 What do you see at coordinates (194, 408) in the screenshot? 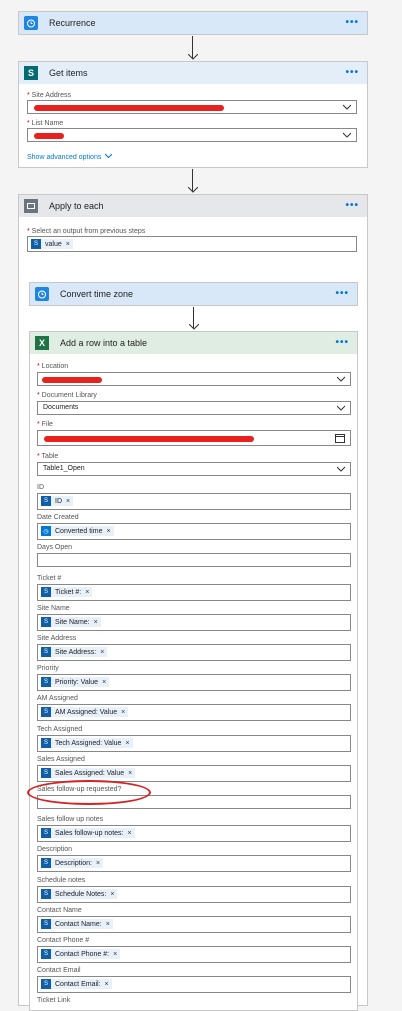
I see `document-library-field: Documents` at bounding box center [194, 408].